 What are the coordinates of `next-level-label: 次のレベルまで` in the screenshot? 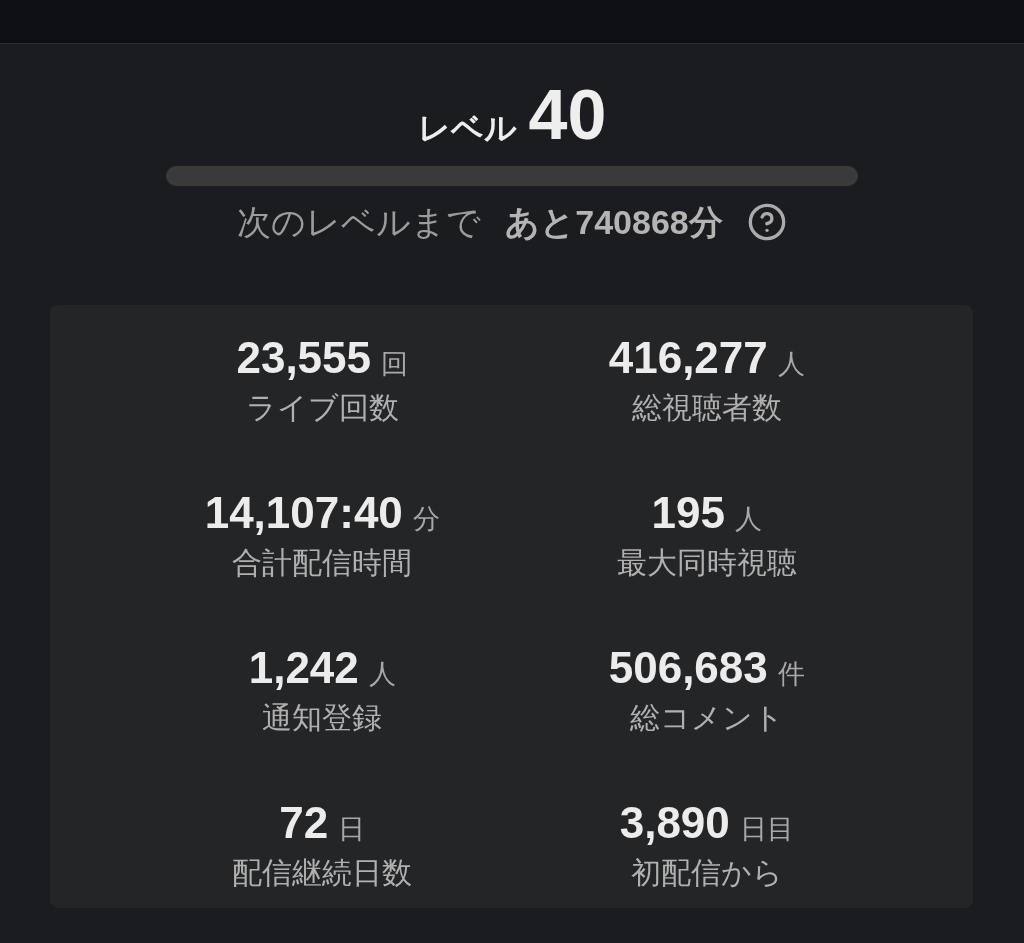 It's located at (359, 222).